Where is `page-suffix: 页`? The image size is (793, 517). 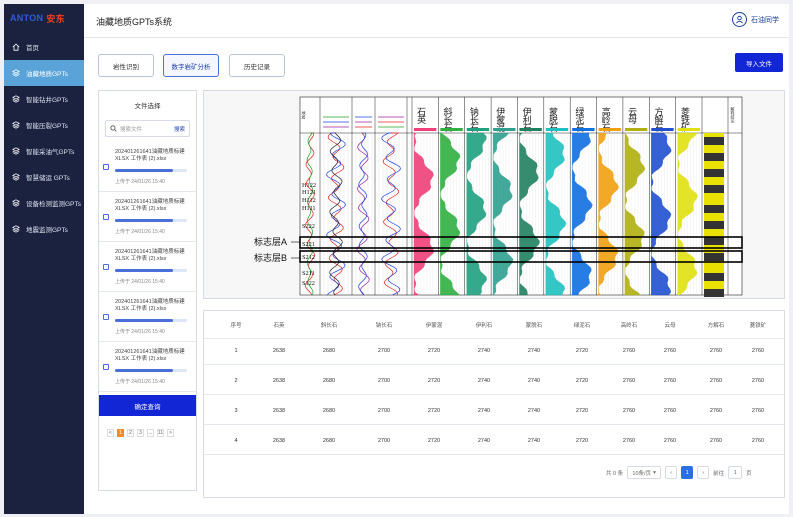
page-suffix: 页 is located at coordinates (749, 473).